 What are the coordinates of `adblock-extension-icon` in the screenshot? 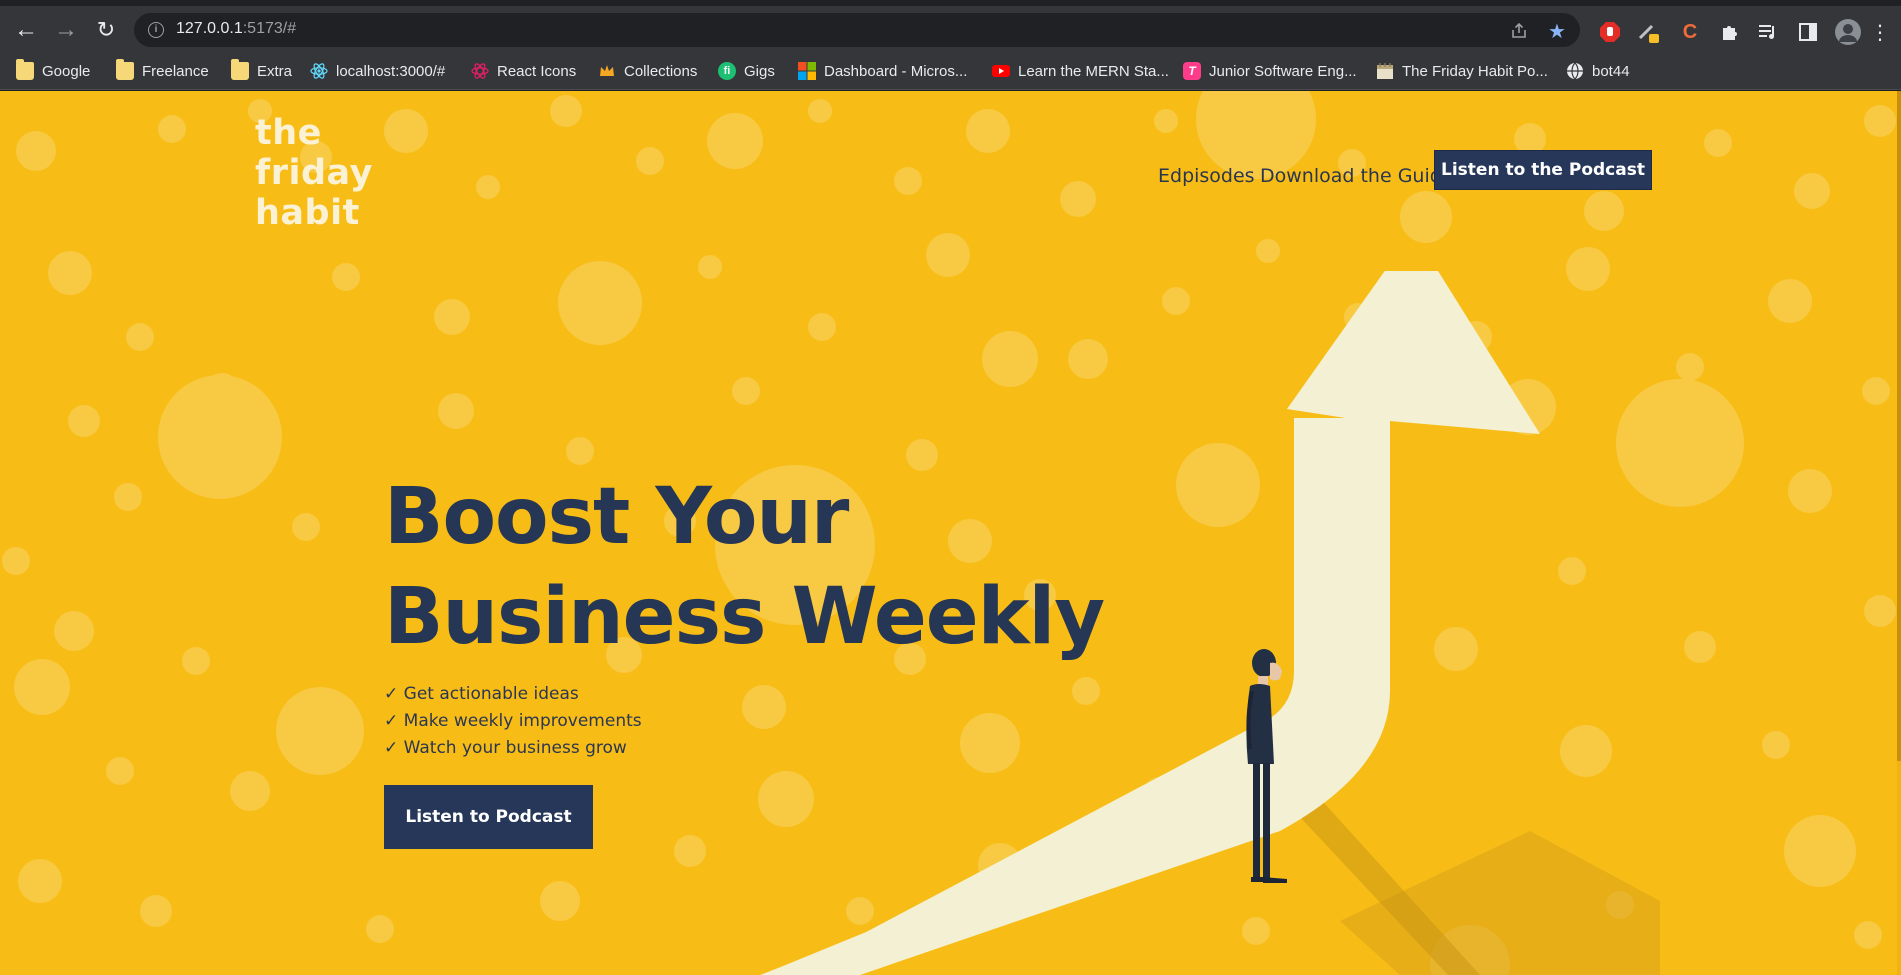 It's located at (1610, 32).